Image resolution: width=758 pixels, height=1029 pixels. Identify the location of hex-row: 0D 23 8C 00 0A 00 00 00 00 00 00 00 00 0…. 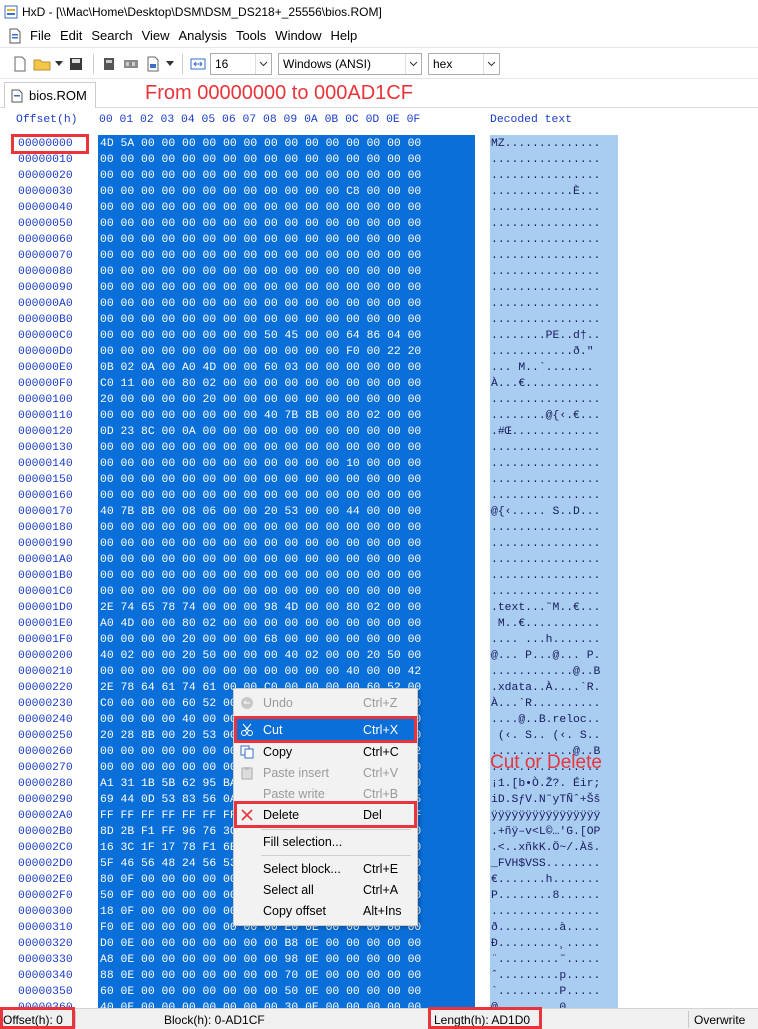
(260, 432).